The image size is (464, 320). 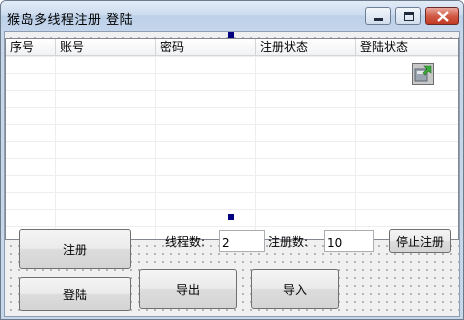 I want to click on list-header: 序号 账号 密码 注册状态 登陆状态, so click(x=232, y=47).